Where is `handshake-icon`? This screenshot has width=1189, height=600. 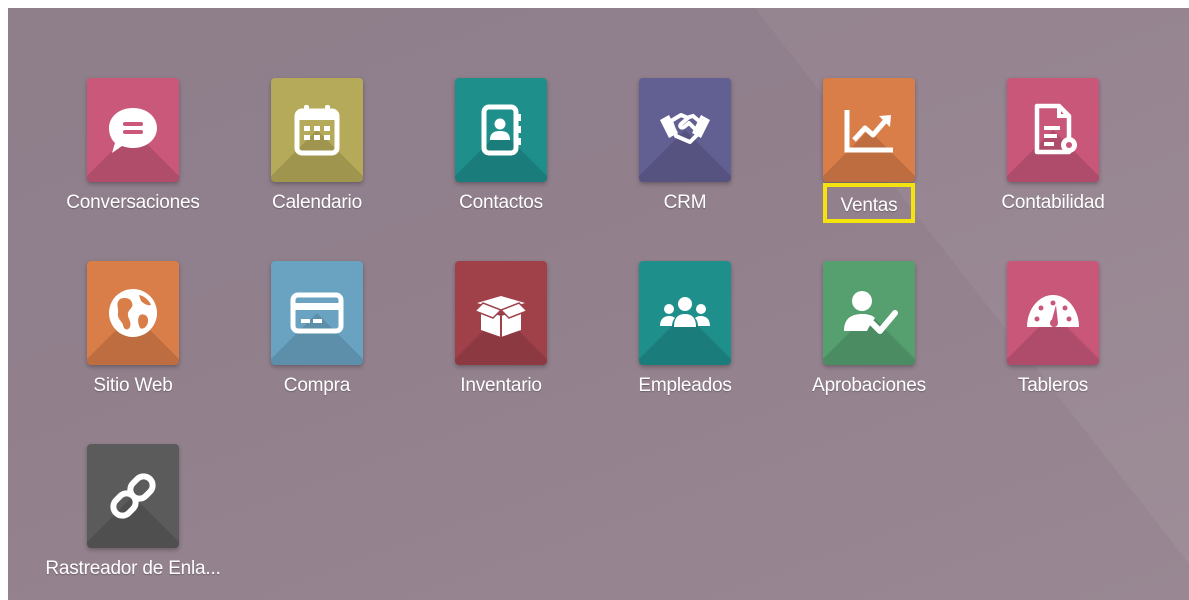
handshake-icon is located at coordinates (685, 128).